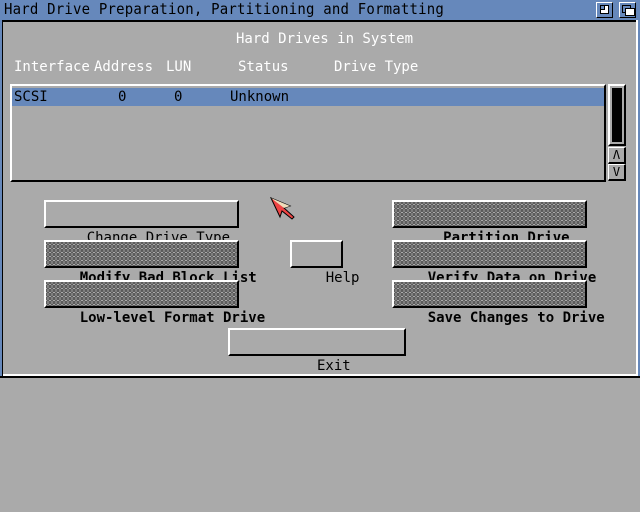 The image size is (640, 512). Describe the element at coordinates (154, 303) in the screenshot. I see `low-level-format-button: Low-level Format Drive` at that location.